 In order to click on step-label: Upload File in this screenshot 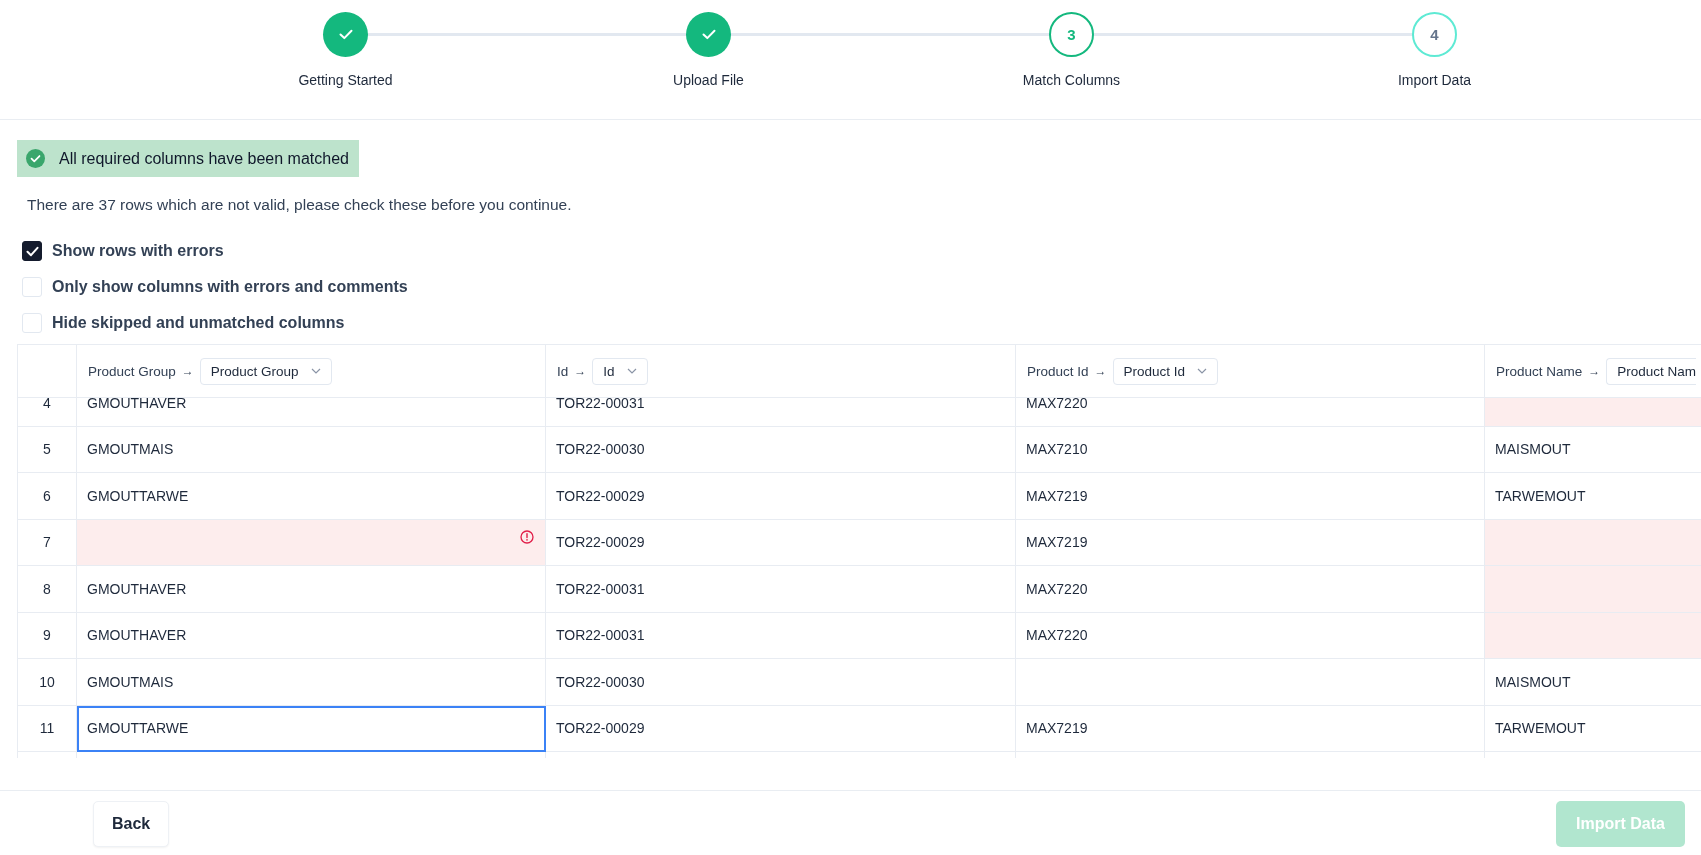, I will do `click(708, 80)`.